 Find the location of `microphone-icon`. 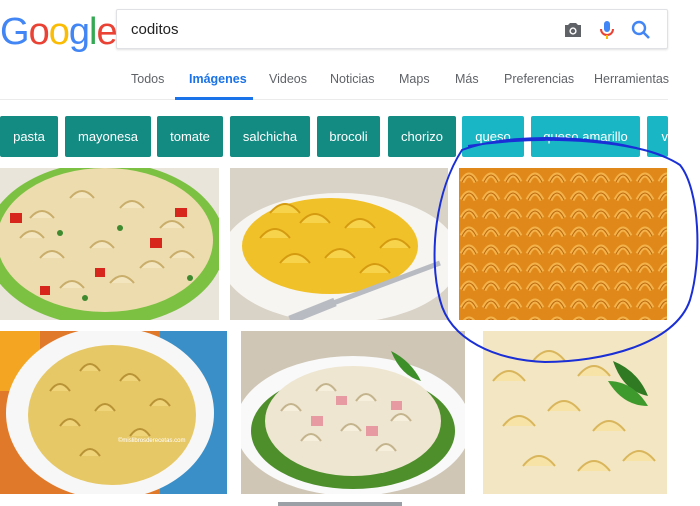

microphone-icon is located at coordinates (607, 30).